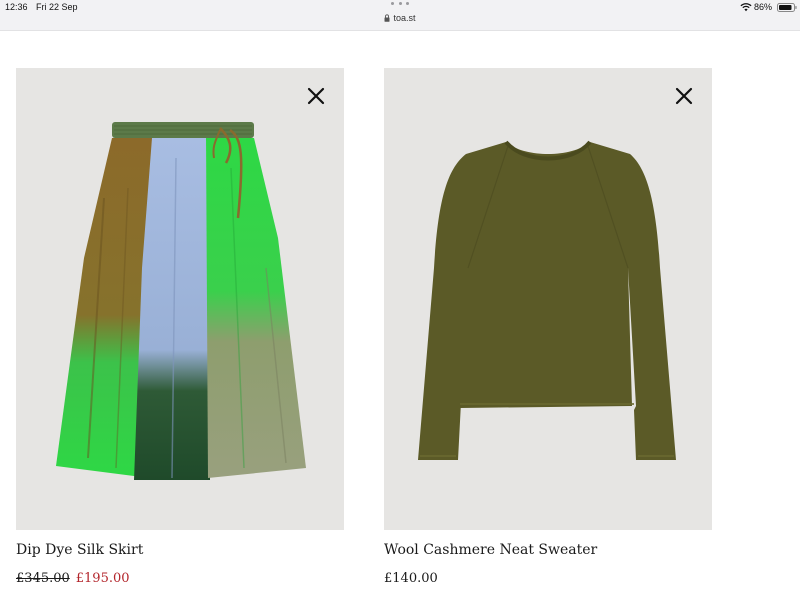  I want to click on price-row: £345.00 £195.00, so click(73, 578).